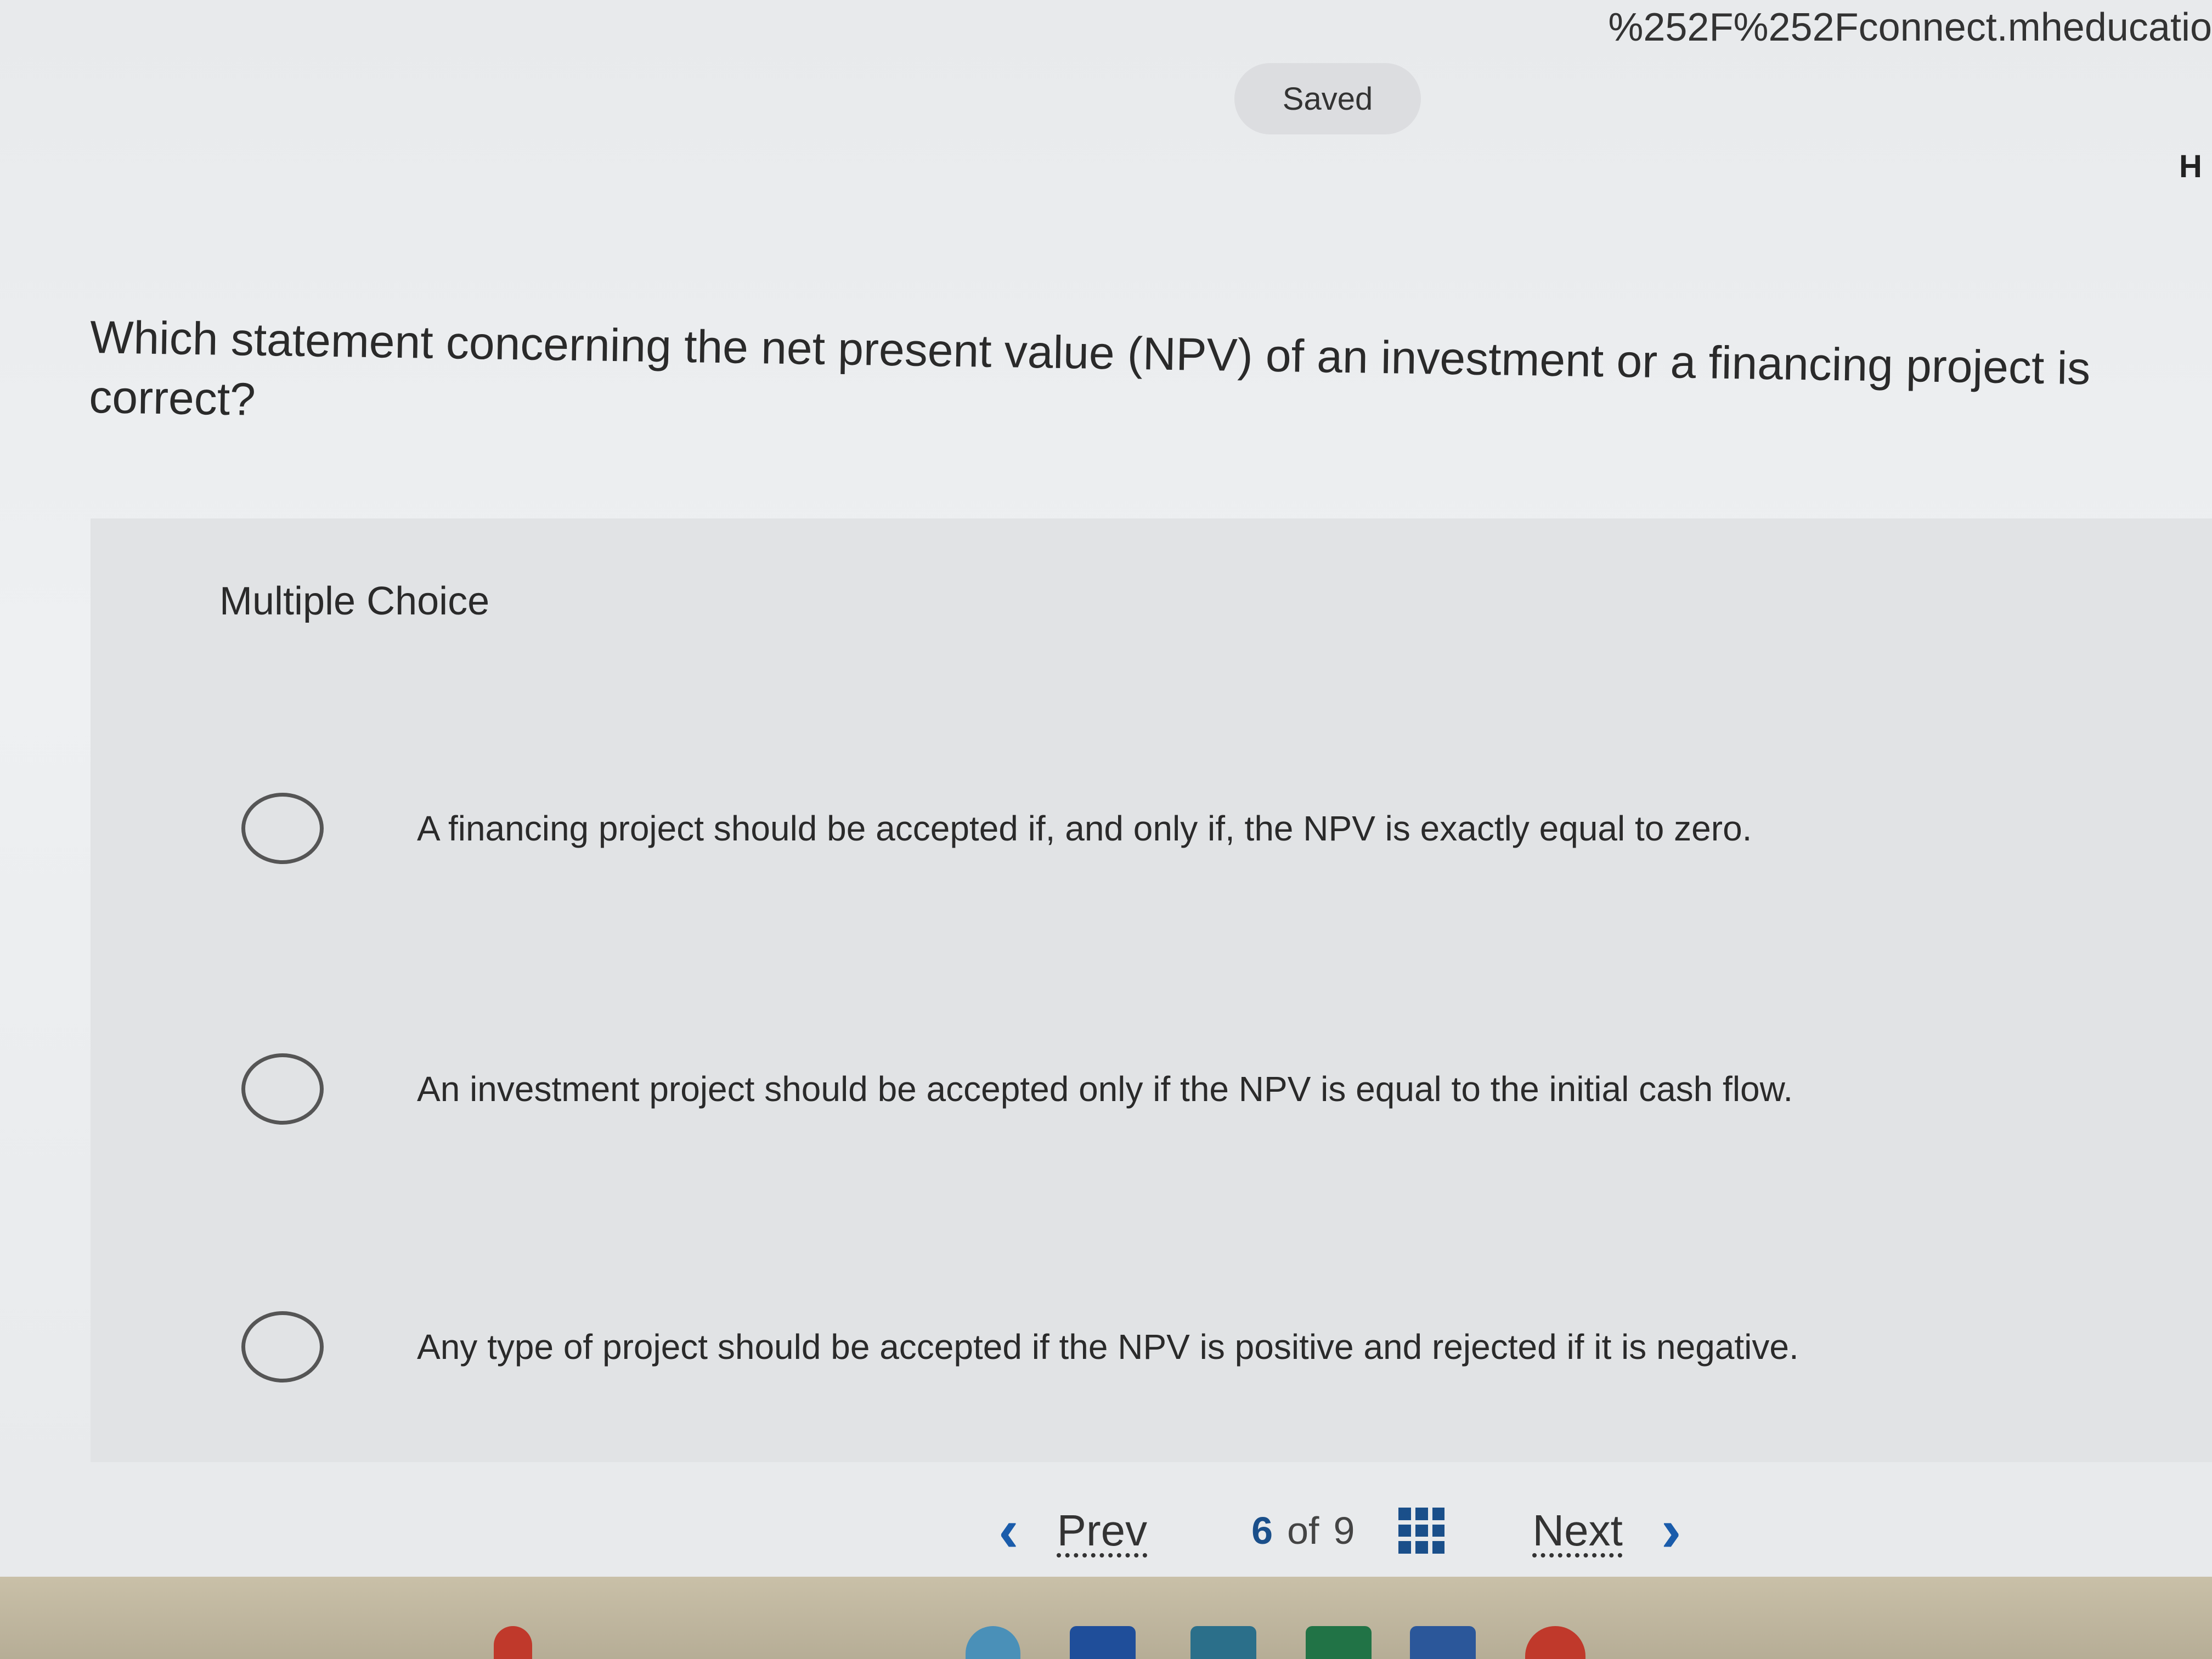 The image size is (2212, 1659). I want to click on page-indicator: 6 of 9, so click(1303, 1531).